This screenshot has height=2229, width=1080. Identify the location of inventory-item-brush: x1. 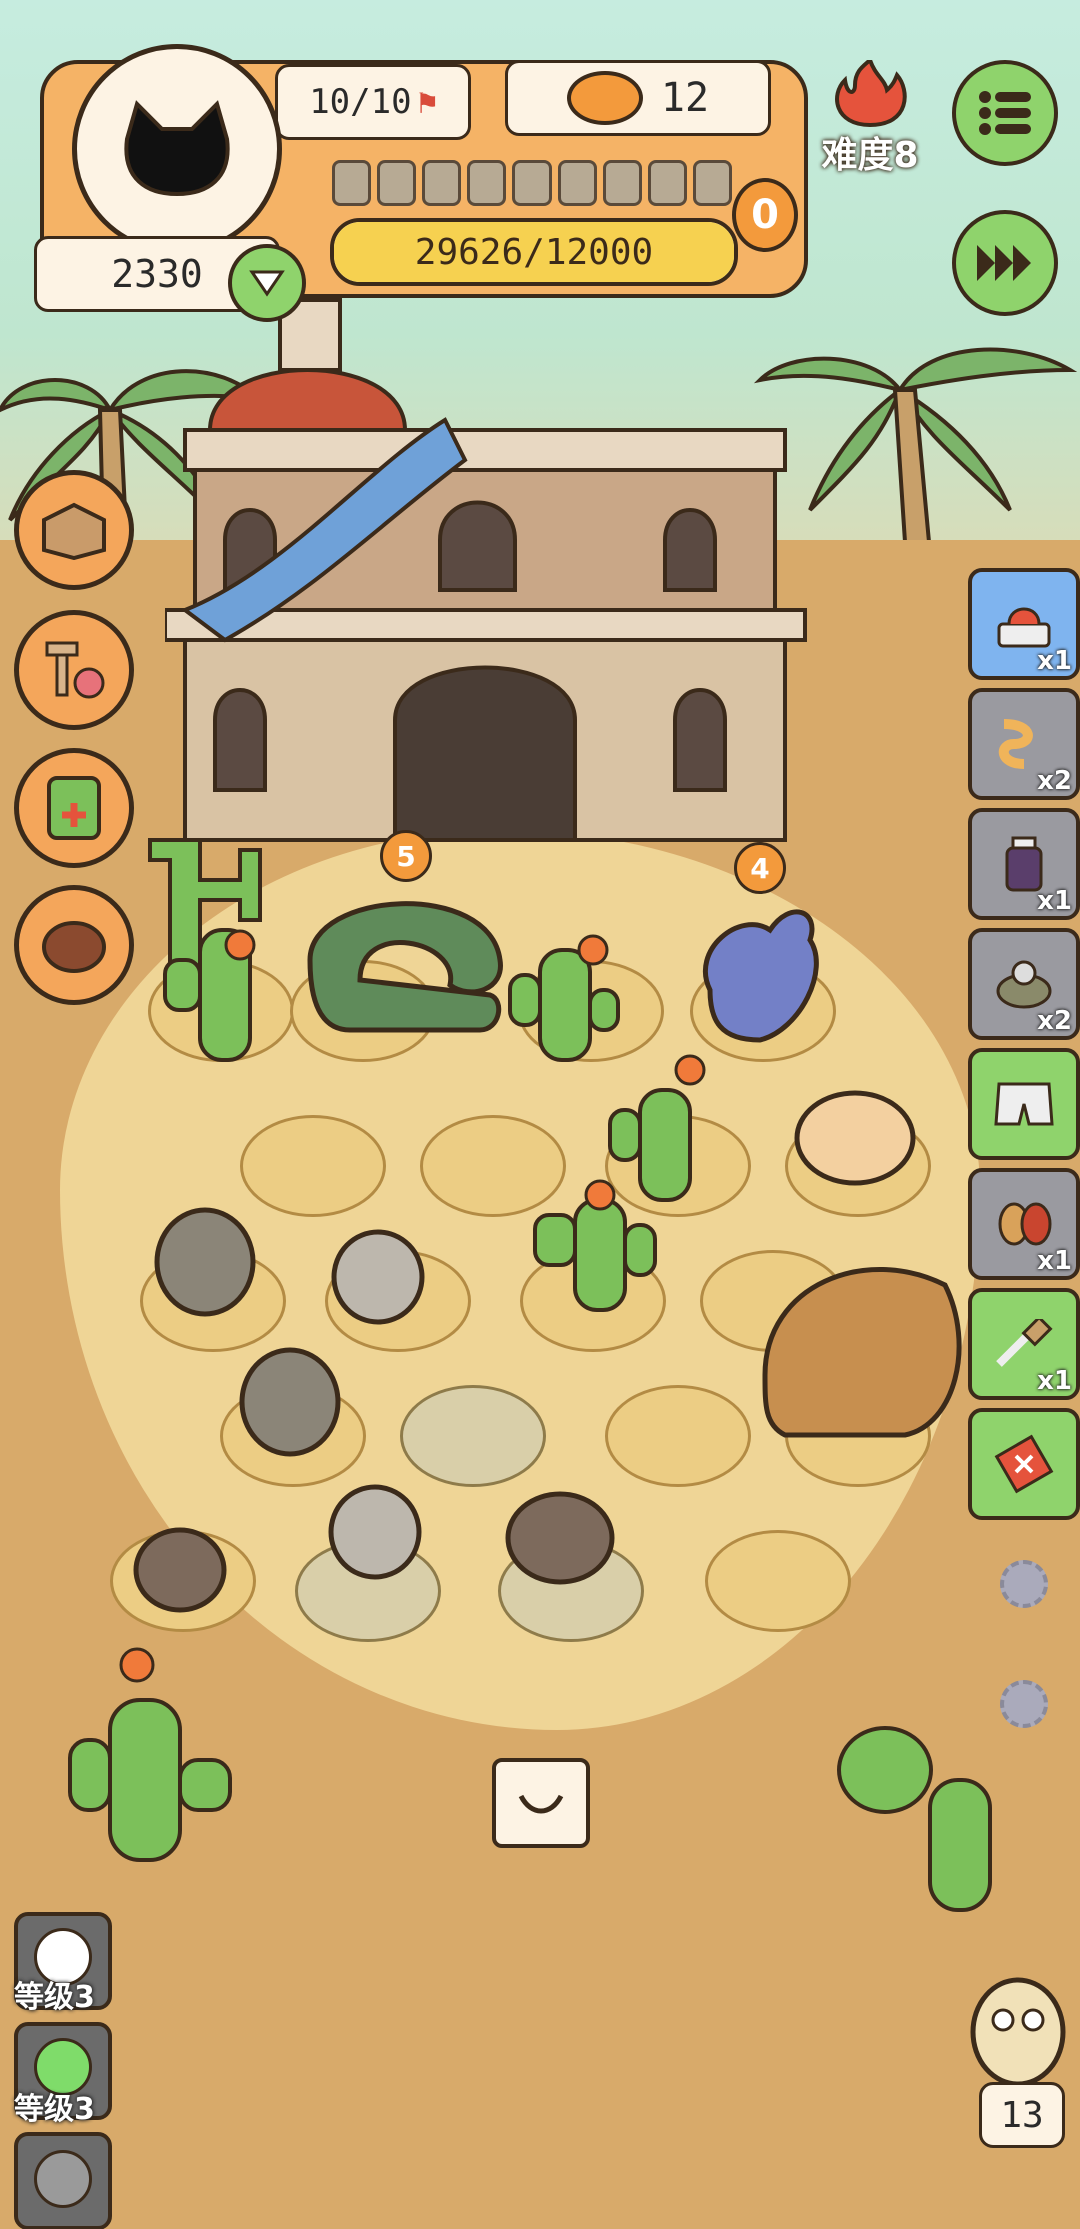
(1024, 1344).